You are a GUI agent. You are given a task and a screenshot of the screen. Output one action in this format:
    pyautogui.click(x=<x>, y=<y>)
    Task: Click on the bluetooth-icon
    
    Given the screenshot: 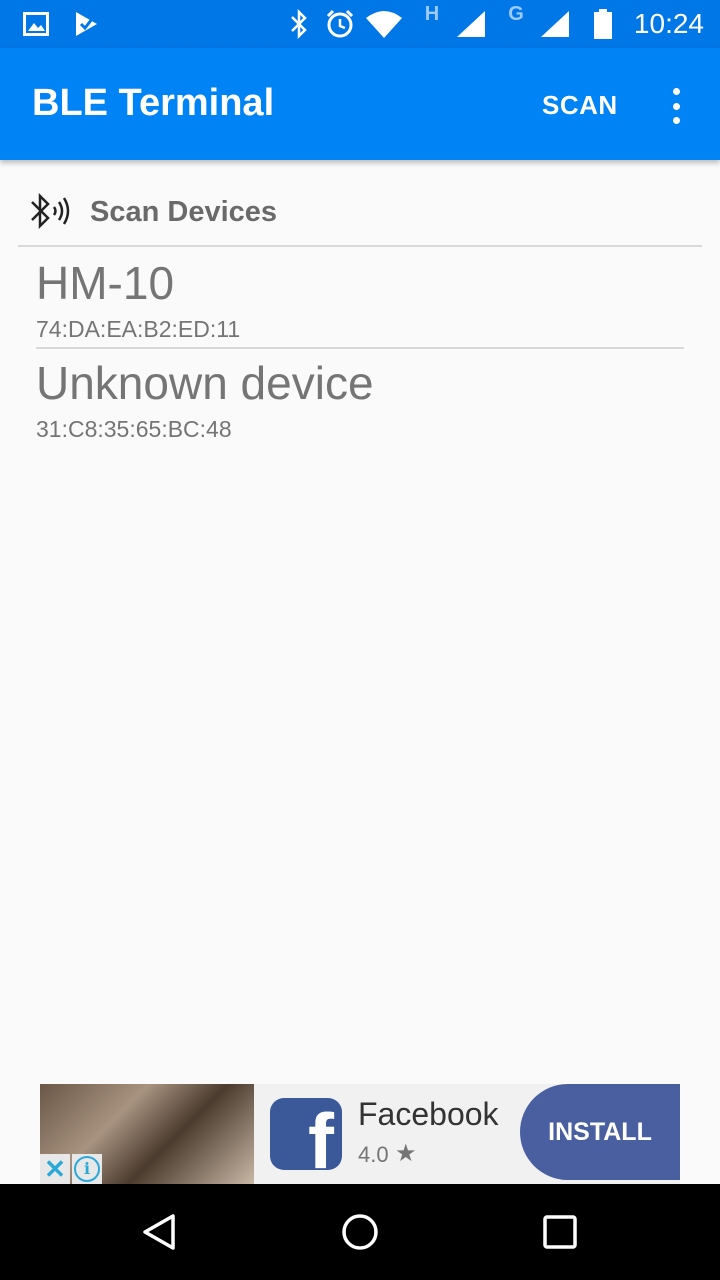 What is the action you would take?
    pyautogui.click(x=299, y=24)
    